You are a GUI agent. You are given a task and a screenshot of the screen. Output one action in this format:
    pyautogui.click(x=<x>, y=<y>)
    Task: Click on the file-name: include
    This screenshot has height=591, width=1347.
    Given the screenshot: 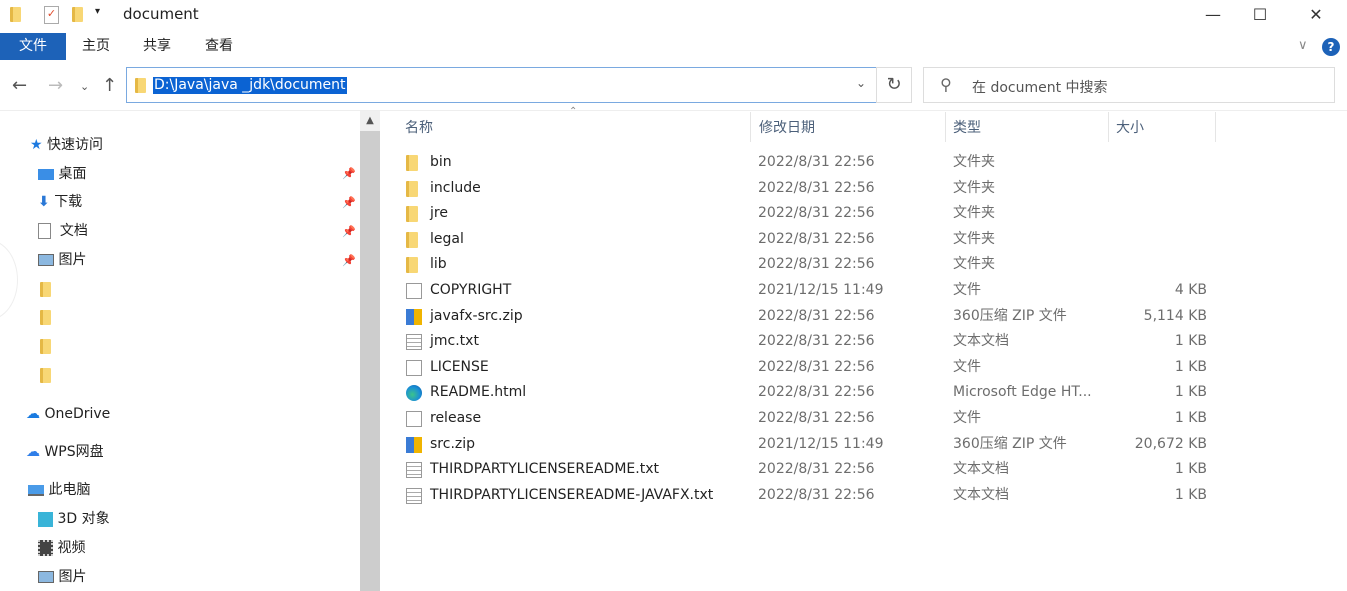 What is the action you would take?
    pyautogui.click(x=455, y=188)
    